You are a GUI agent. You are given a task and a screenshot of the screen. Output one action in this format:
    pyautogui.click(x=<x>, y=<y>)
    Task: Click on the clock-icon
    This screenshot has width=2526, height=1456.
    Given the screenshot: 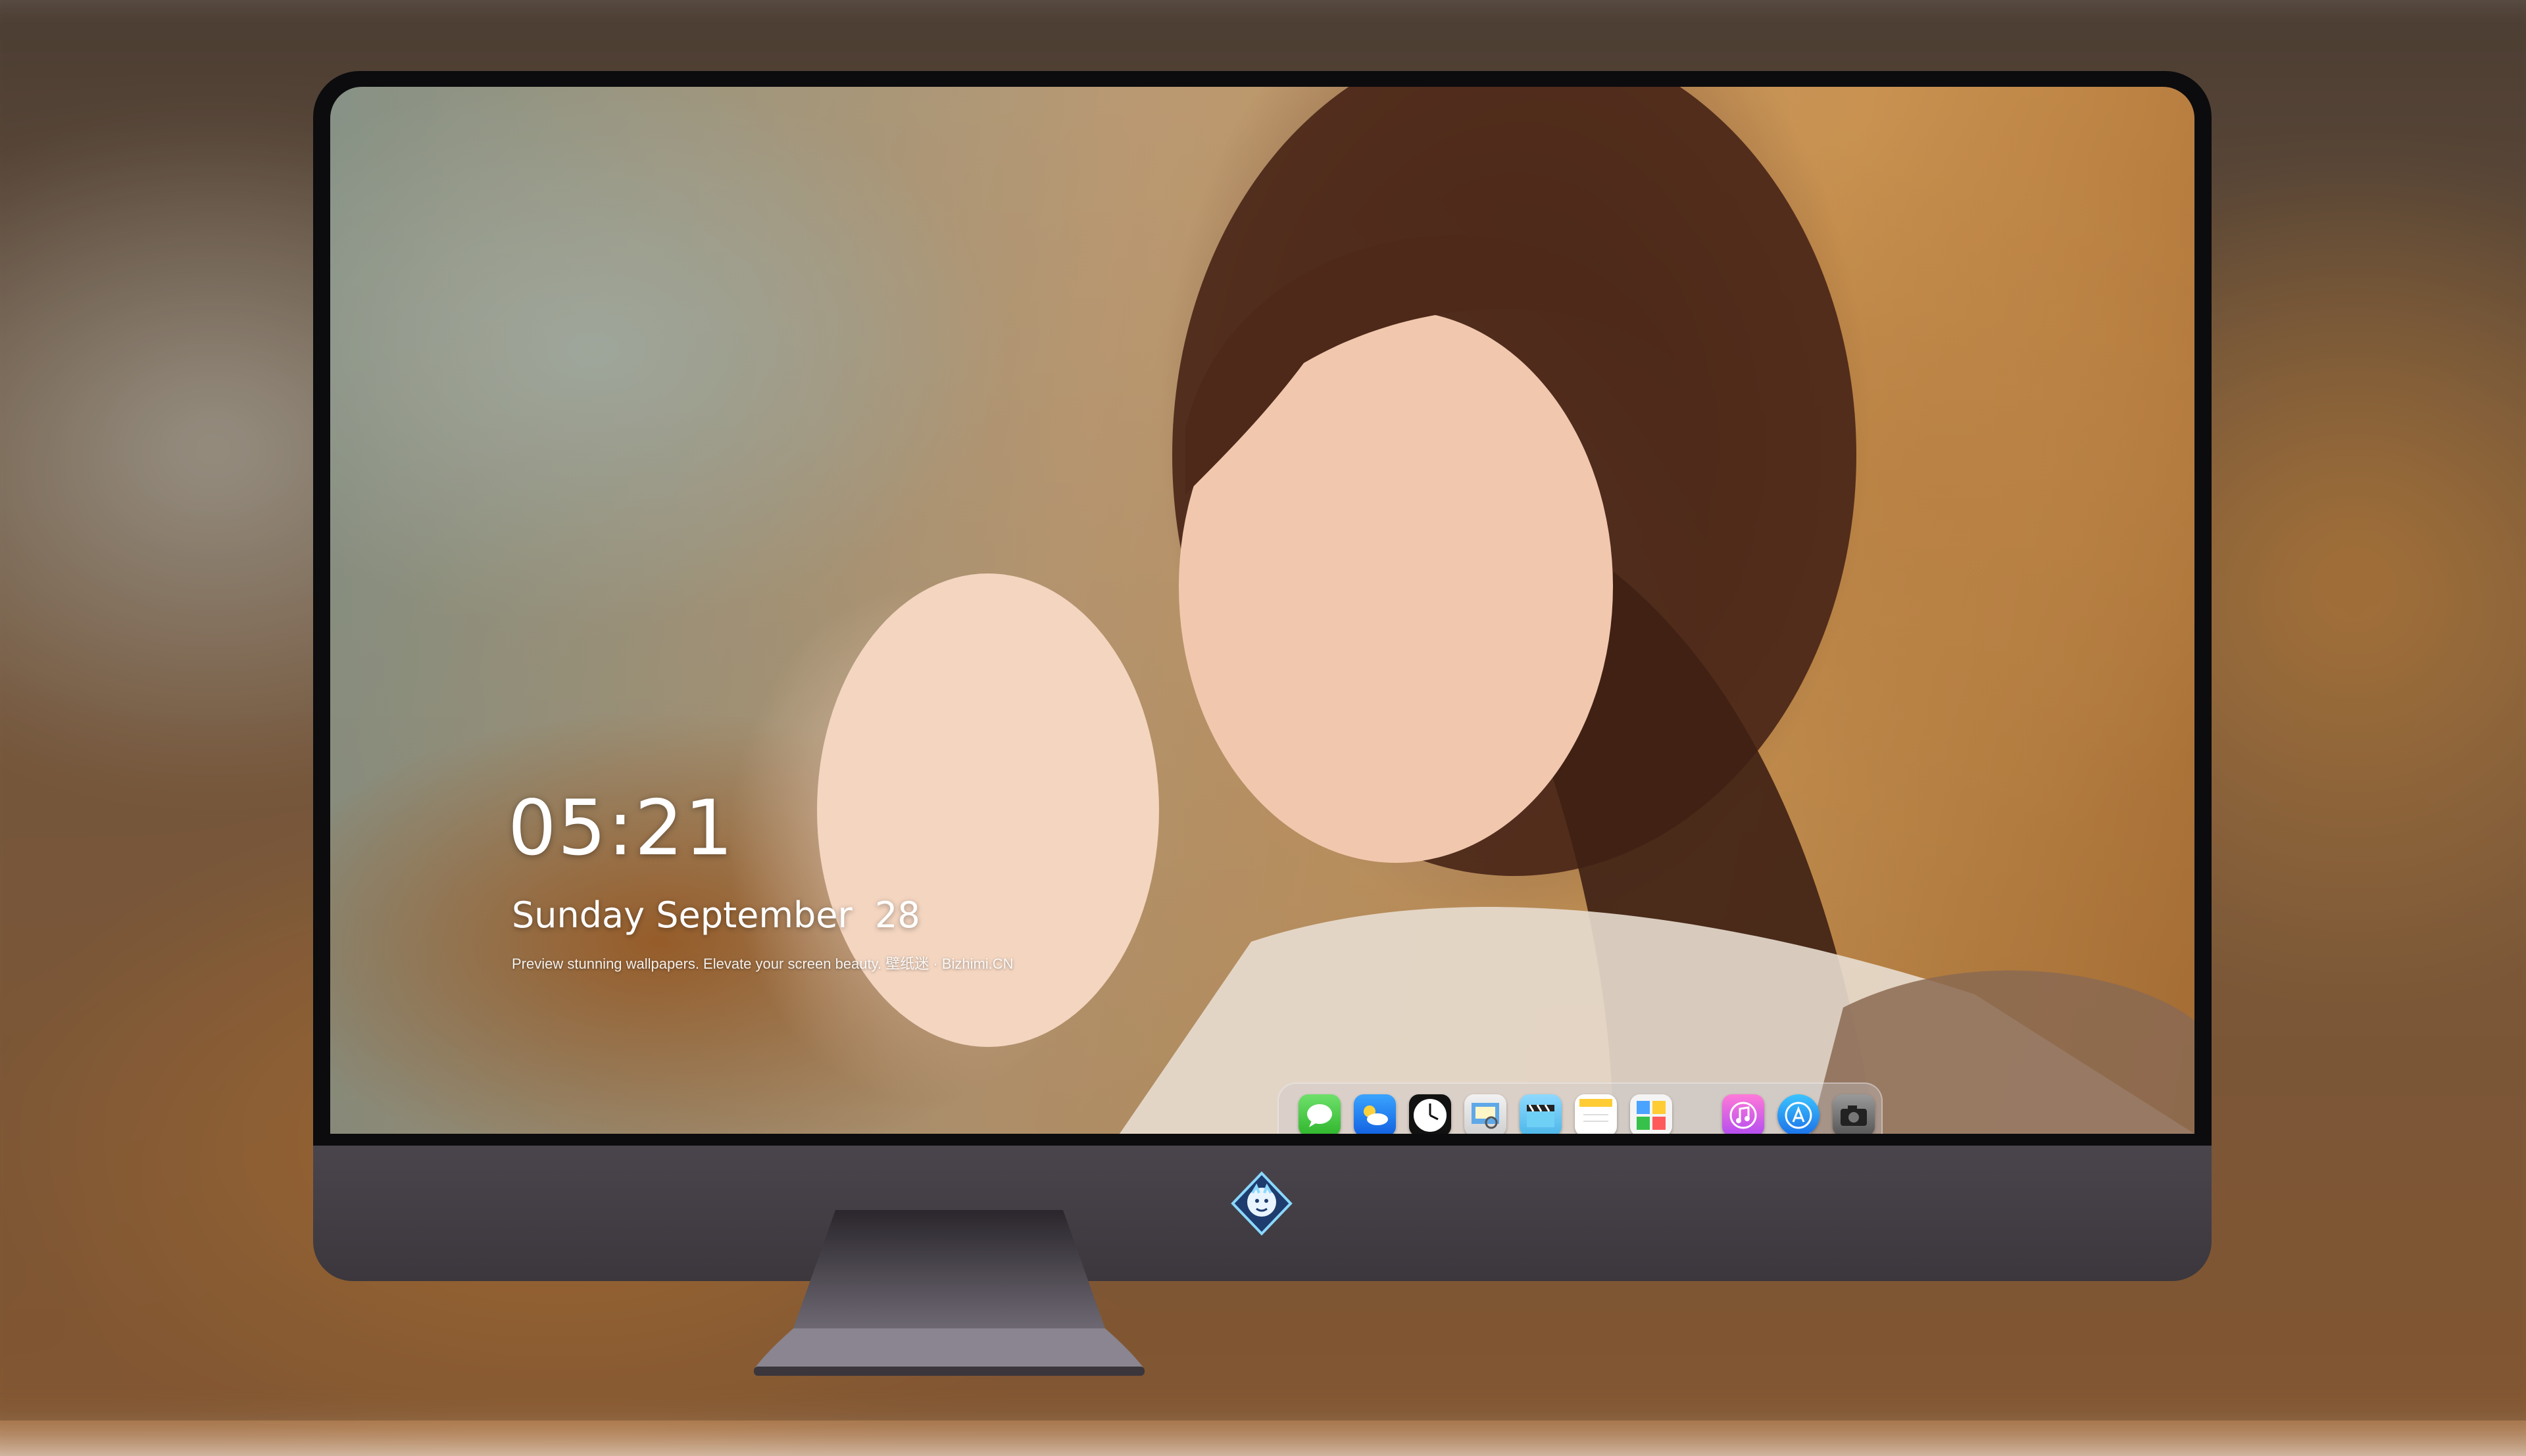 What is the action you would take?
    pyautogui.click(x=1430, y=1114)
    